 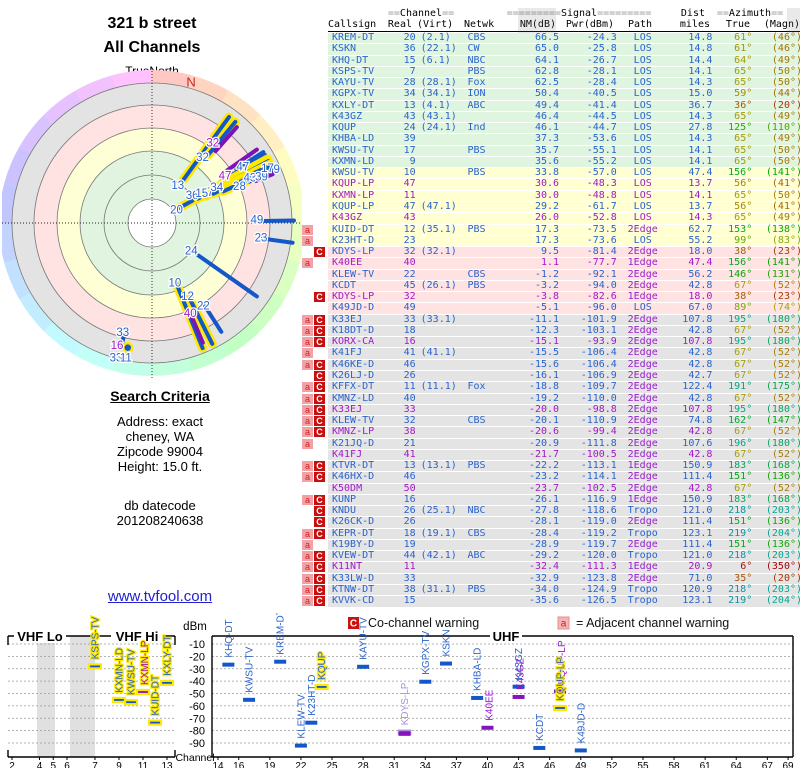 I want to click on criteria-city: cheney, WA, so click(x=160, y=436).